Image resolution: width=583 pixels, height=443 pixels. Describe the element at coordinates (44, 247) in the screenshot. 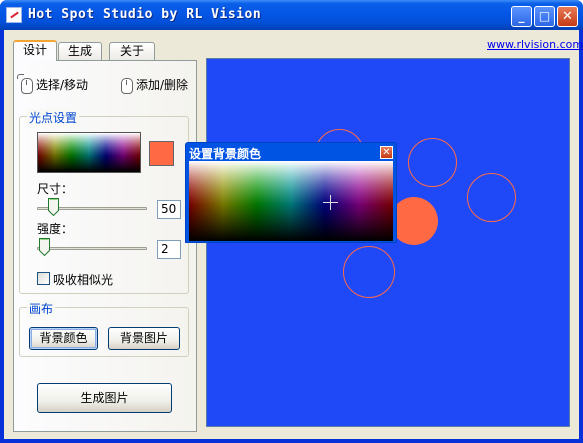

I see `intensity-slider-thumb` at that location.